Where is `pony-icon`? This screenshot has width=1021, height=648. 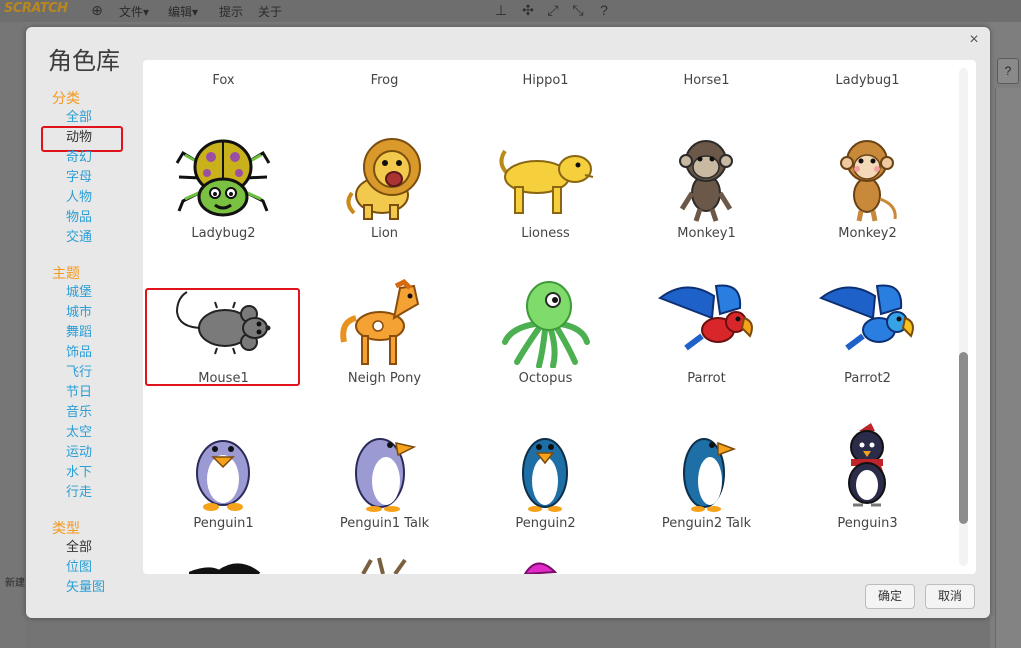
pony-icon is located at coordinates (380, 321).